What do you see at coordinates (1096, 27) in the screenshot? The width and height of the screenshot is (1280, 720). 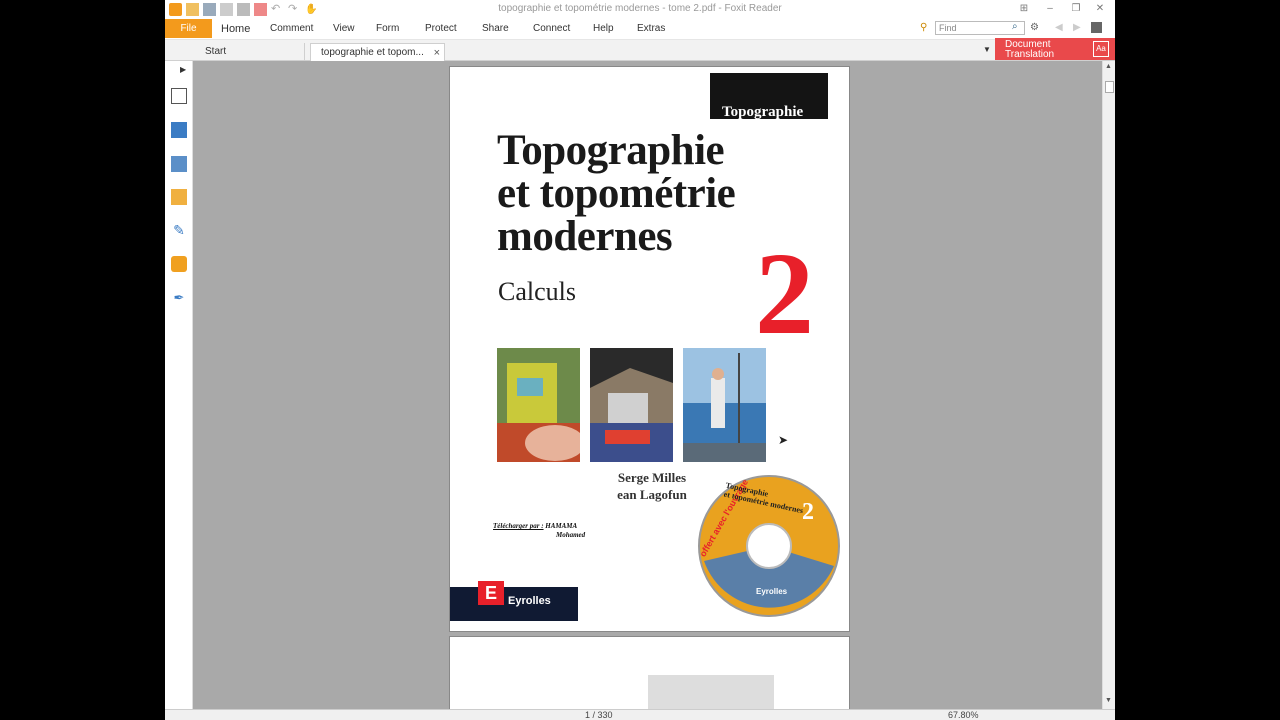 I see `user-icon` at bounding box center [1096, 27].